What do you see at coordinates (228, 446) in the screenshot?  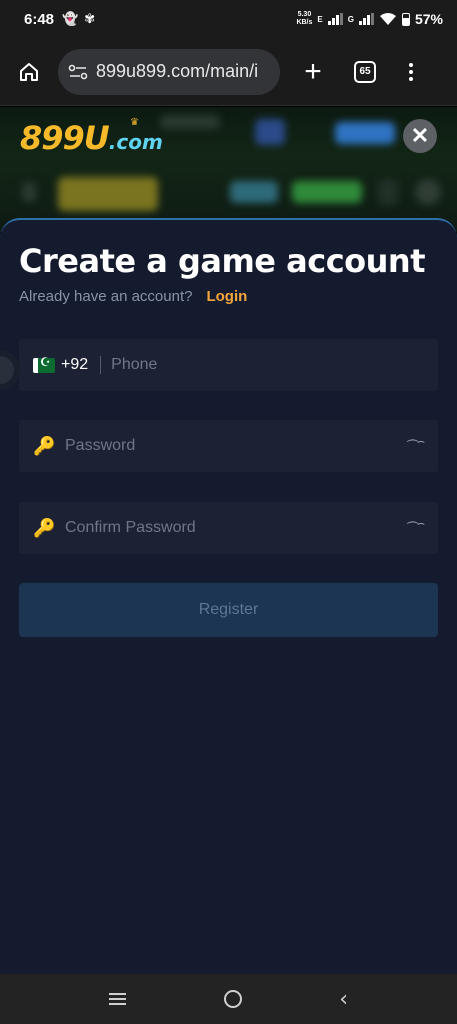 I see `password-field: 🔑 Password ⏜⁀` at bounding box center [228, 446].